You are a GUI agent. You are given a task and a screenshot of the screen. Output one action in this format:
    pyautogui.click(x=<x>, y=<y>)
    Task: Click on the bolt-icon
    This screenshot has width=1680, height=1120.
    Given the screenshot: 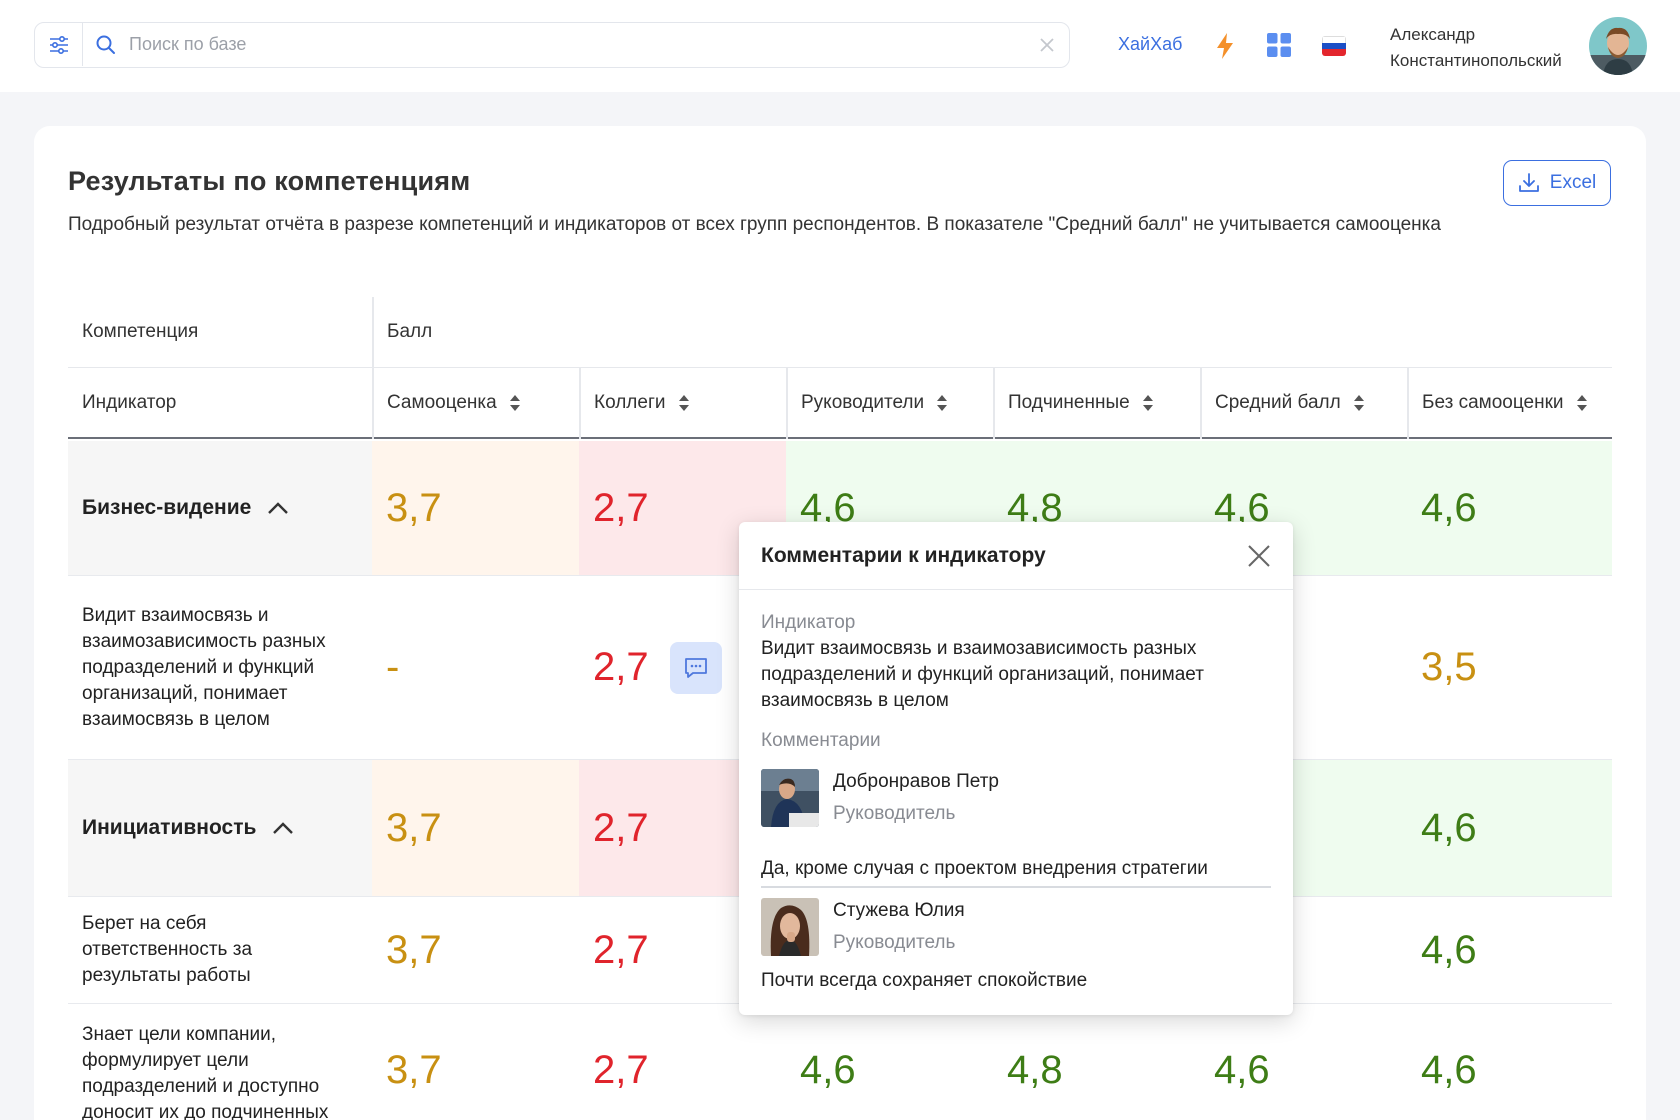 What is the action you would take?
    pyautogui.click(x=1225, y=46)
    